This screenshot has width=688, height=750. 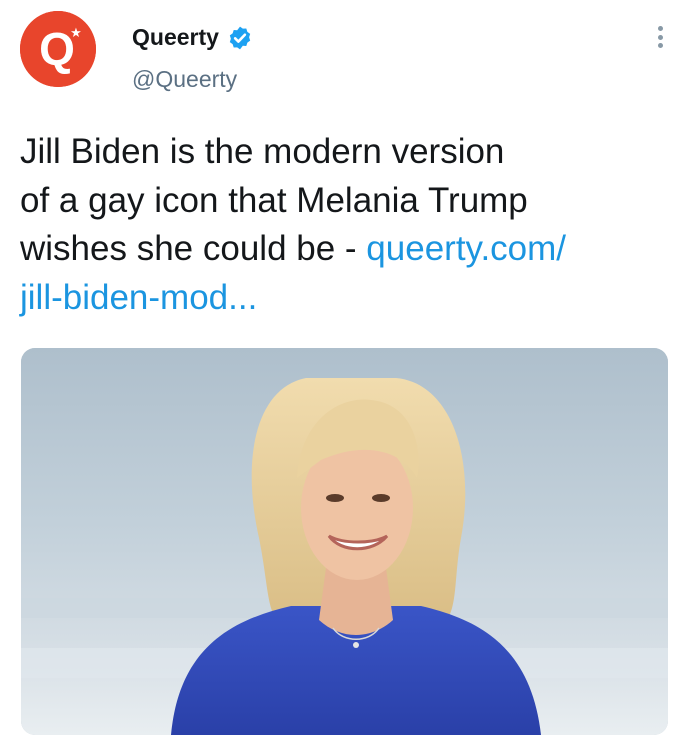 I want to click on display-name: Queerty, so click(x=175, y=37).